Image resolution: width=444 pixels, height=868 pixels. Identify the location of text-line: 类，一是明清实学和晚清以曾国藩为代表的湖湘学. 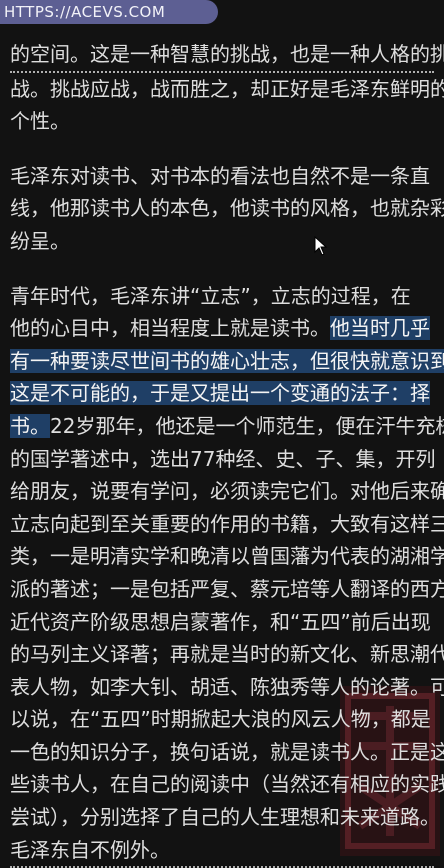
(227, 556).